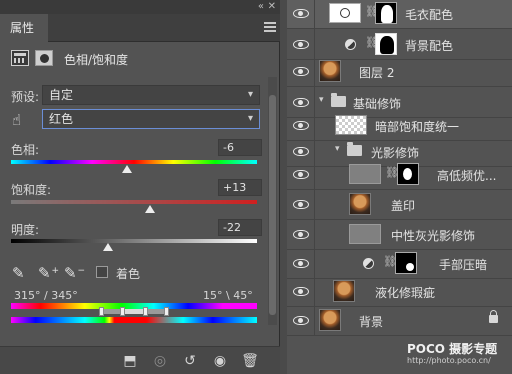  I want to click on tab-properties: 属性, so click(24, 28).